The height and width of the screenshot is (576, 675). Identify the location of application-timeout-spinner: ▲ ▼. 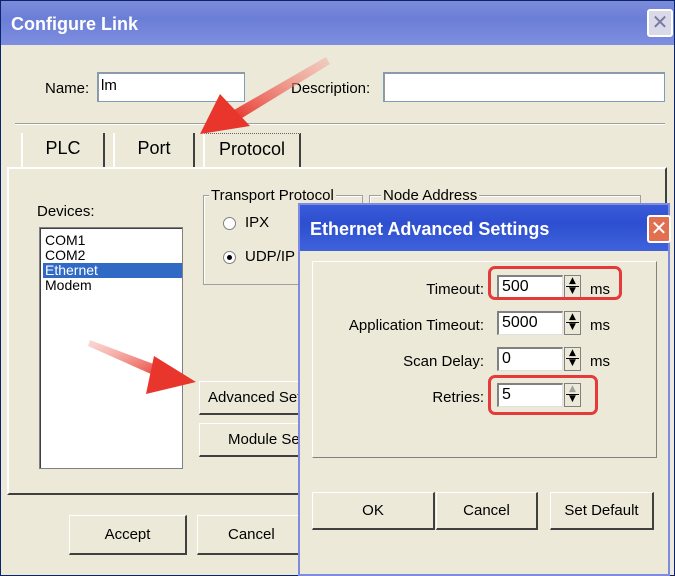
(572, 323).